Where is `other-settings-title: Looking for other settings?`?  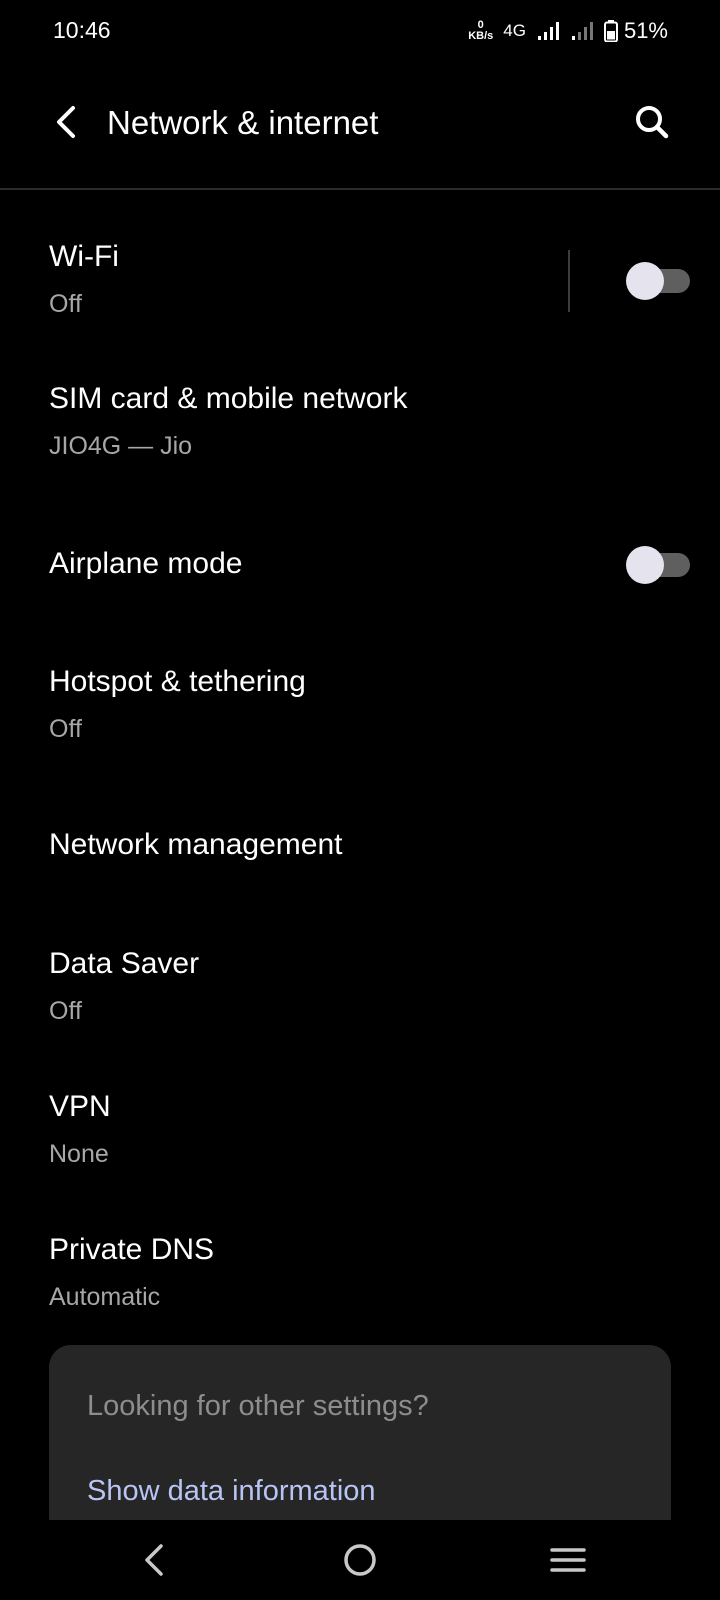 other-settings-title: Looking for other settings? is located at coordinates (258, 1406).